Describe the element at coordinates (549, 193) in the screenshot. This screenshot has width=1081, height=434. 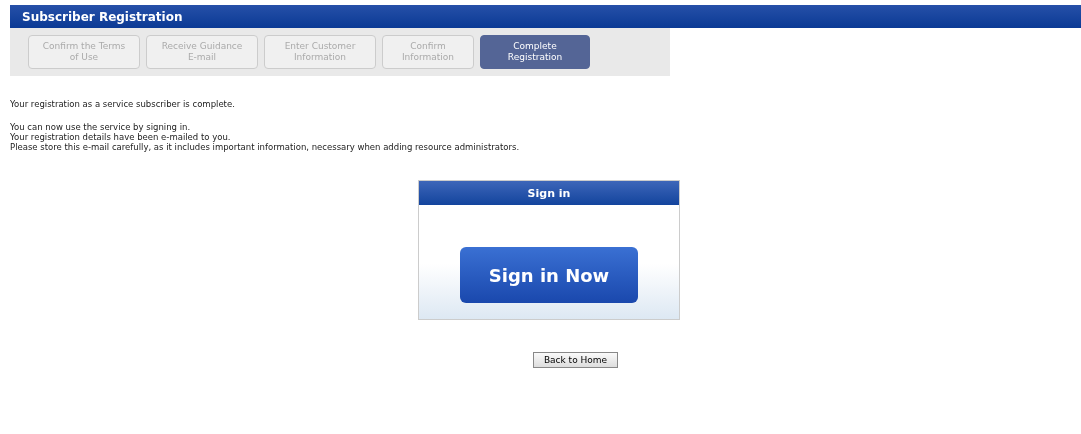
I see `panel-title: Sign in` at that location.